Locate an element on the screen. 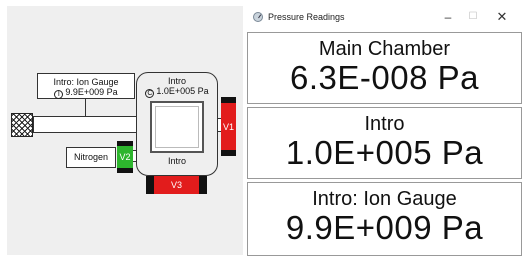 This screenshot has width=524, height=261. chamber-gauge-icon: C is located at coordinates (150, 93).